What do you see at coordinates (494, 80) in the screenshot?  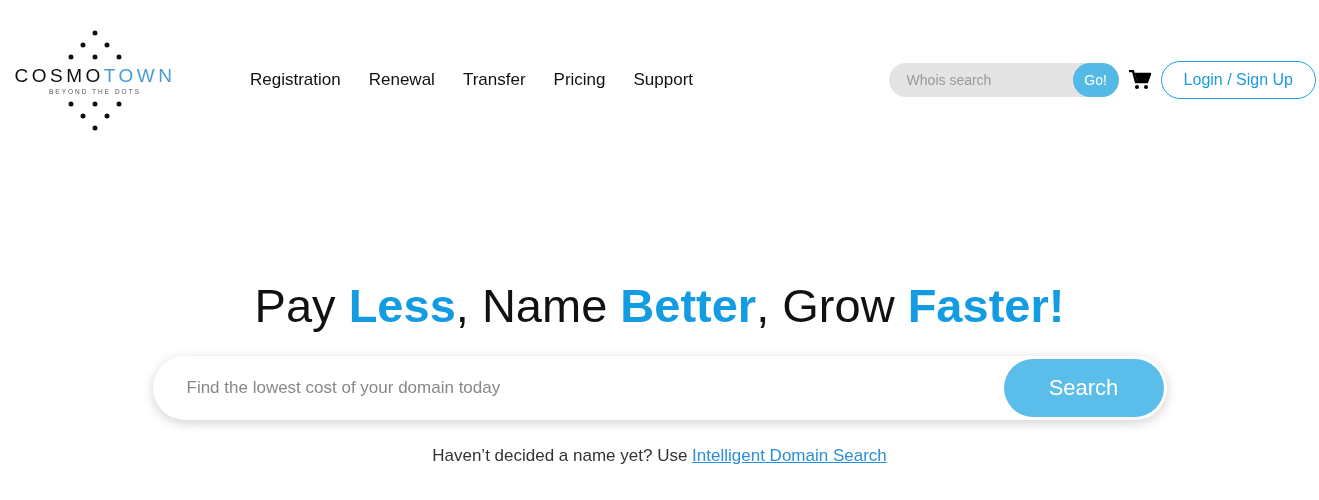 I see `nav-link: Transfer` at bounding box center [494, 80].